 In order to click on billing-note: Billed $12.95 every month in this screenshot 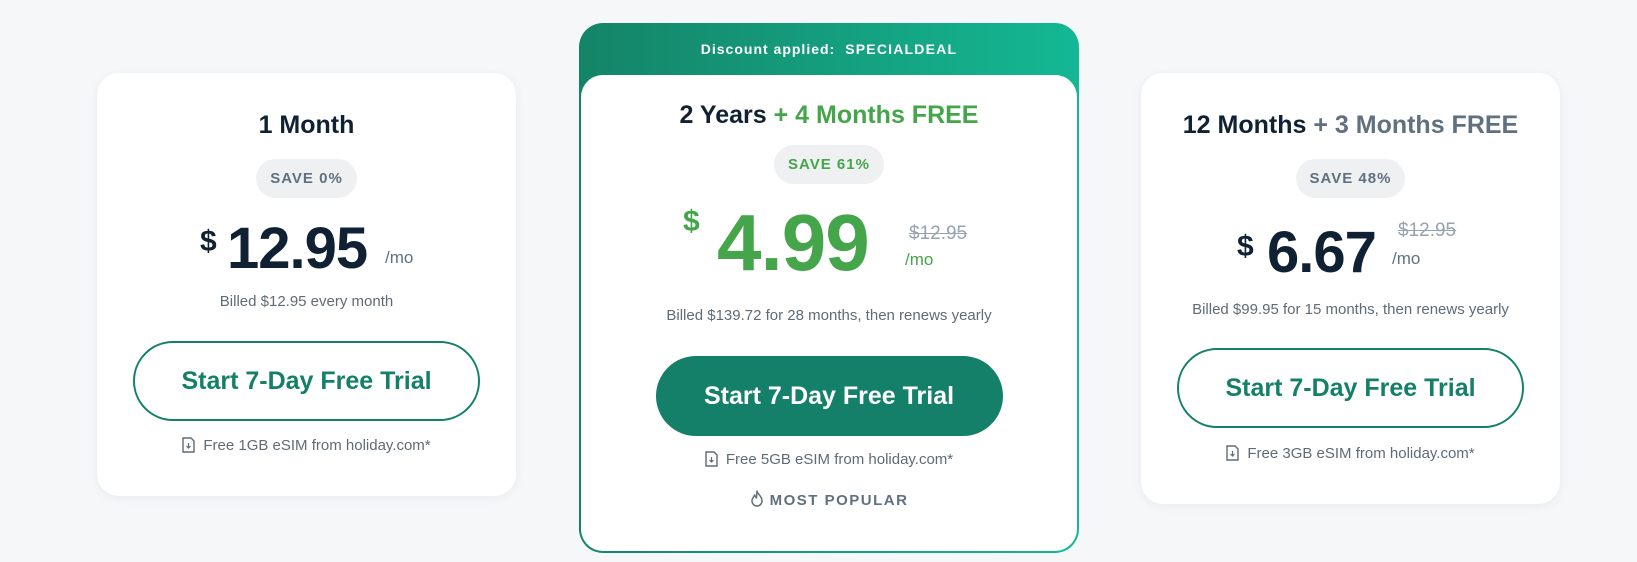, I will do `click(306, 301)`.